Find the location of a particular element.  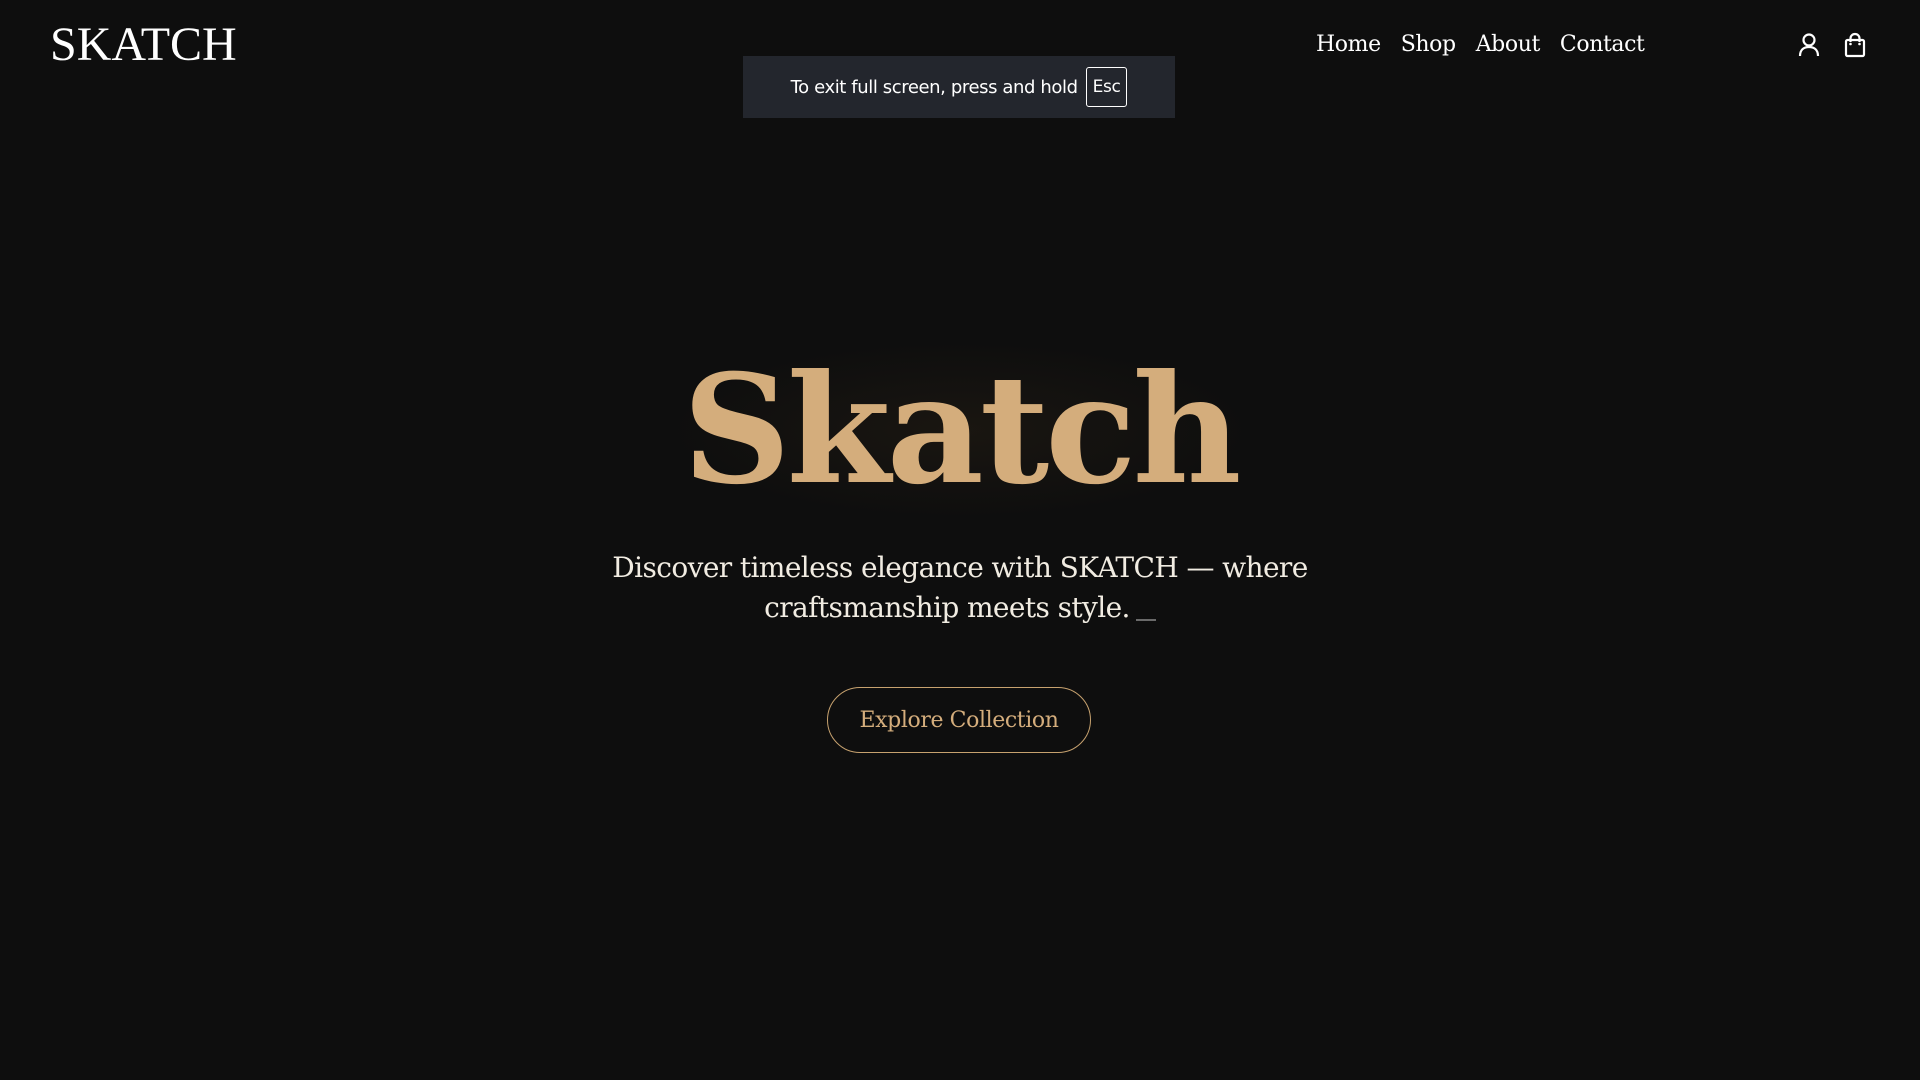

fullscreen-exit-notice: To exit full screen, press and hold Esc is located at coordinates (959, 87).